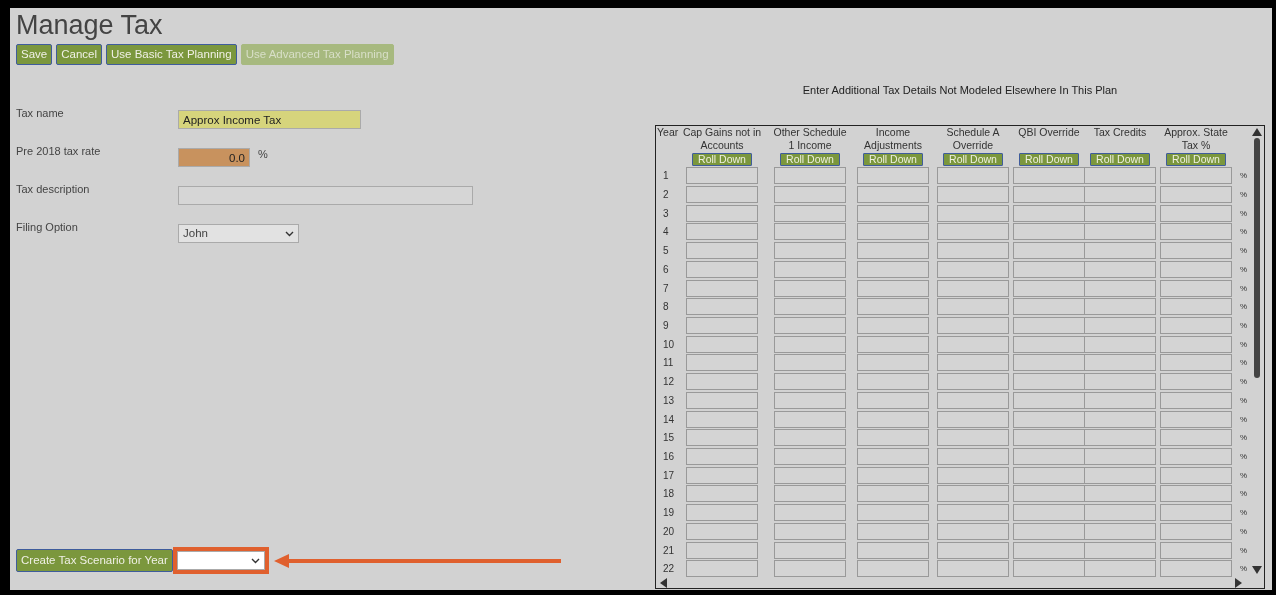 The height and width of the screenshot is (595, 1276). I want to click on toolbar-button: Cancel, so click(79, 54).